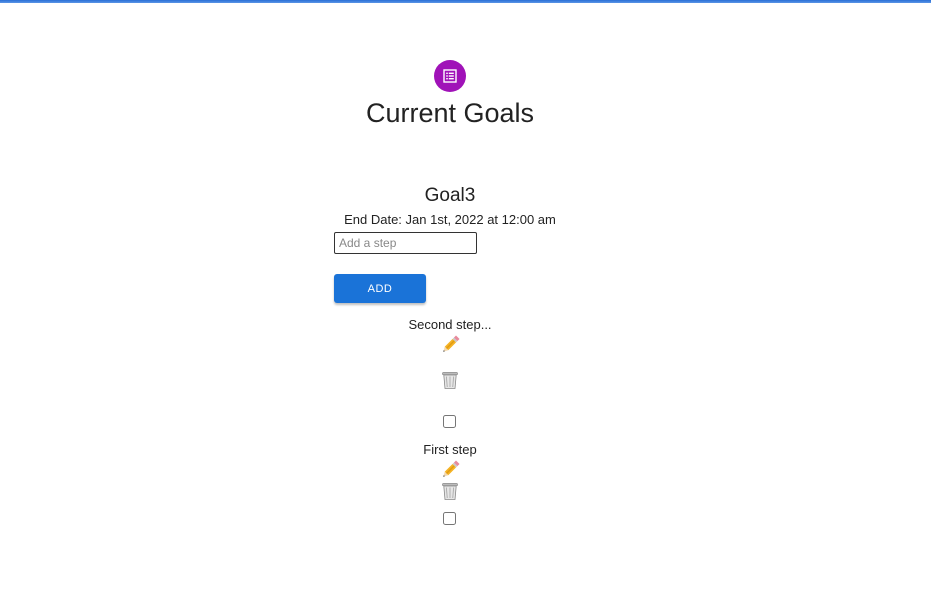 The width and height of the screenshot is (931, 597). What do you see at coordinates (465, 1) in the screenshot?
I see `top-accent-bar` at bounding box center [465, 1].